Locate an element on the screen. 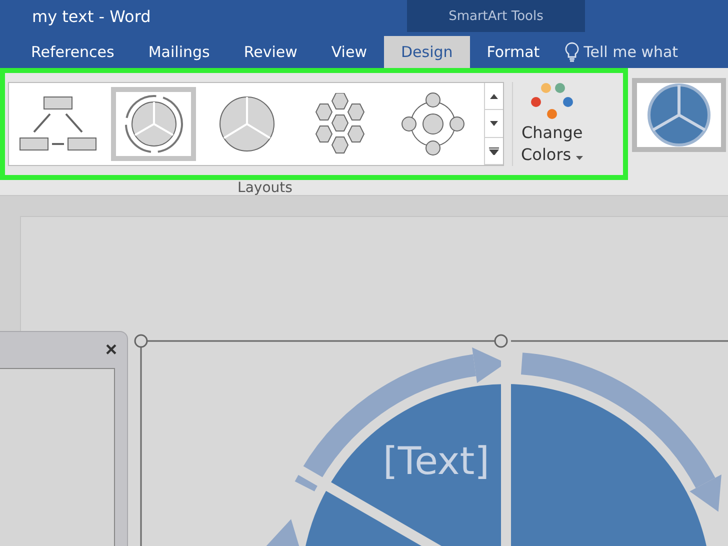  down-arrow-icon is located at coordinates (494, 123).